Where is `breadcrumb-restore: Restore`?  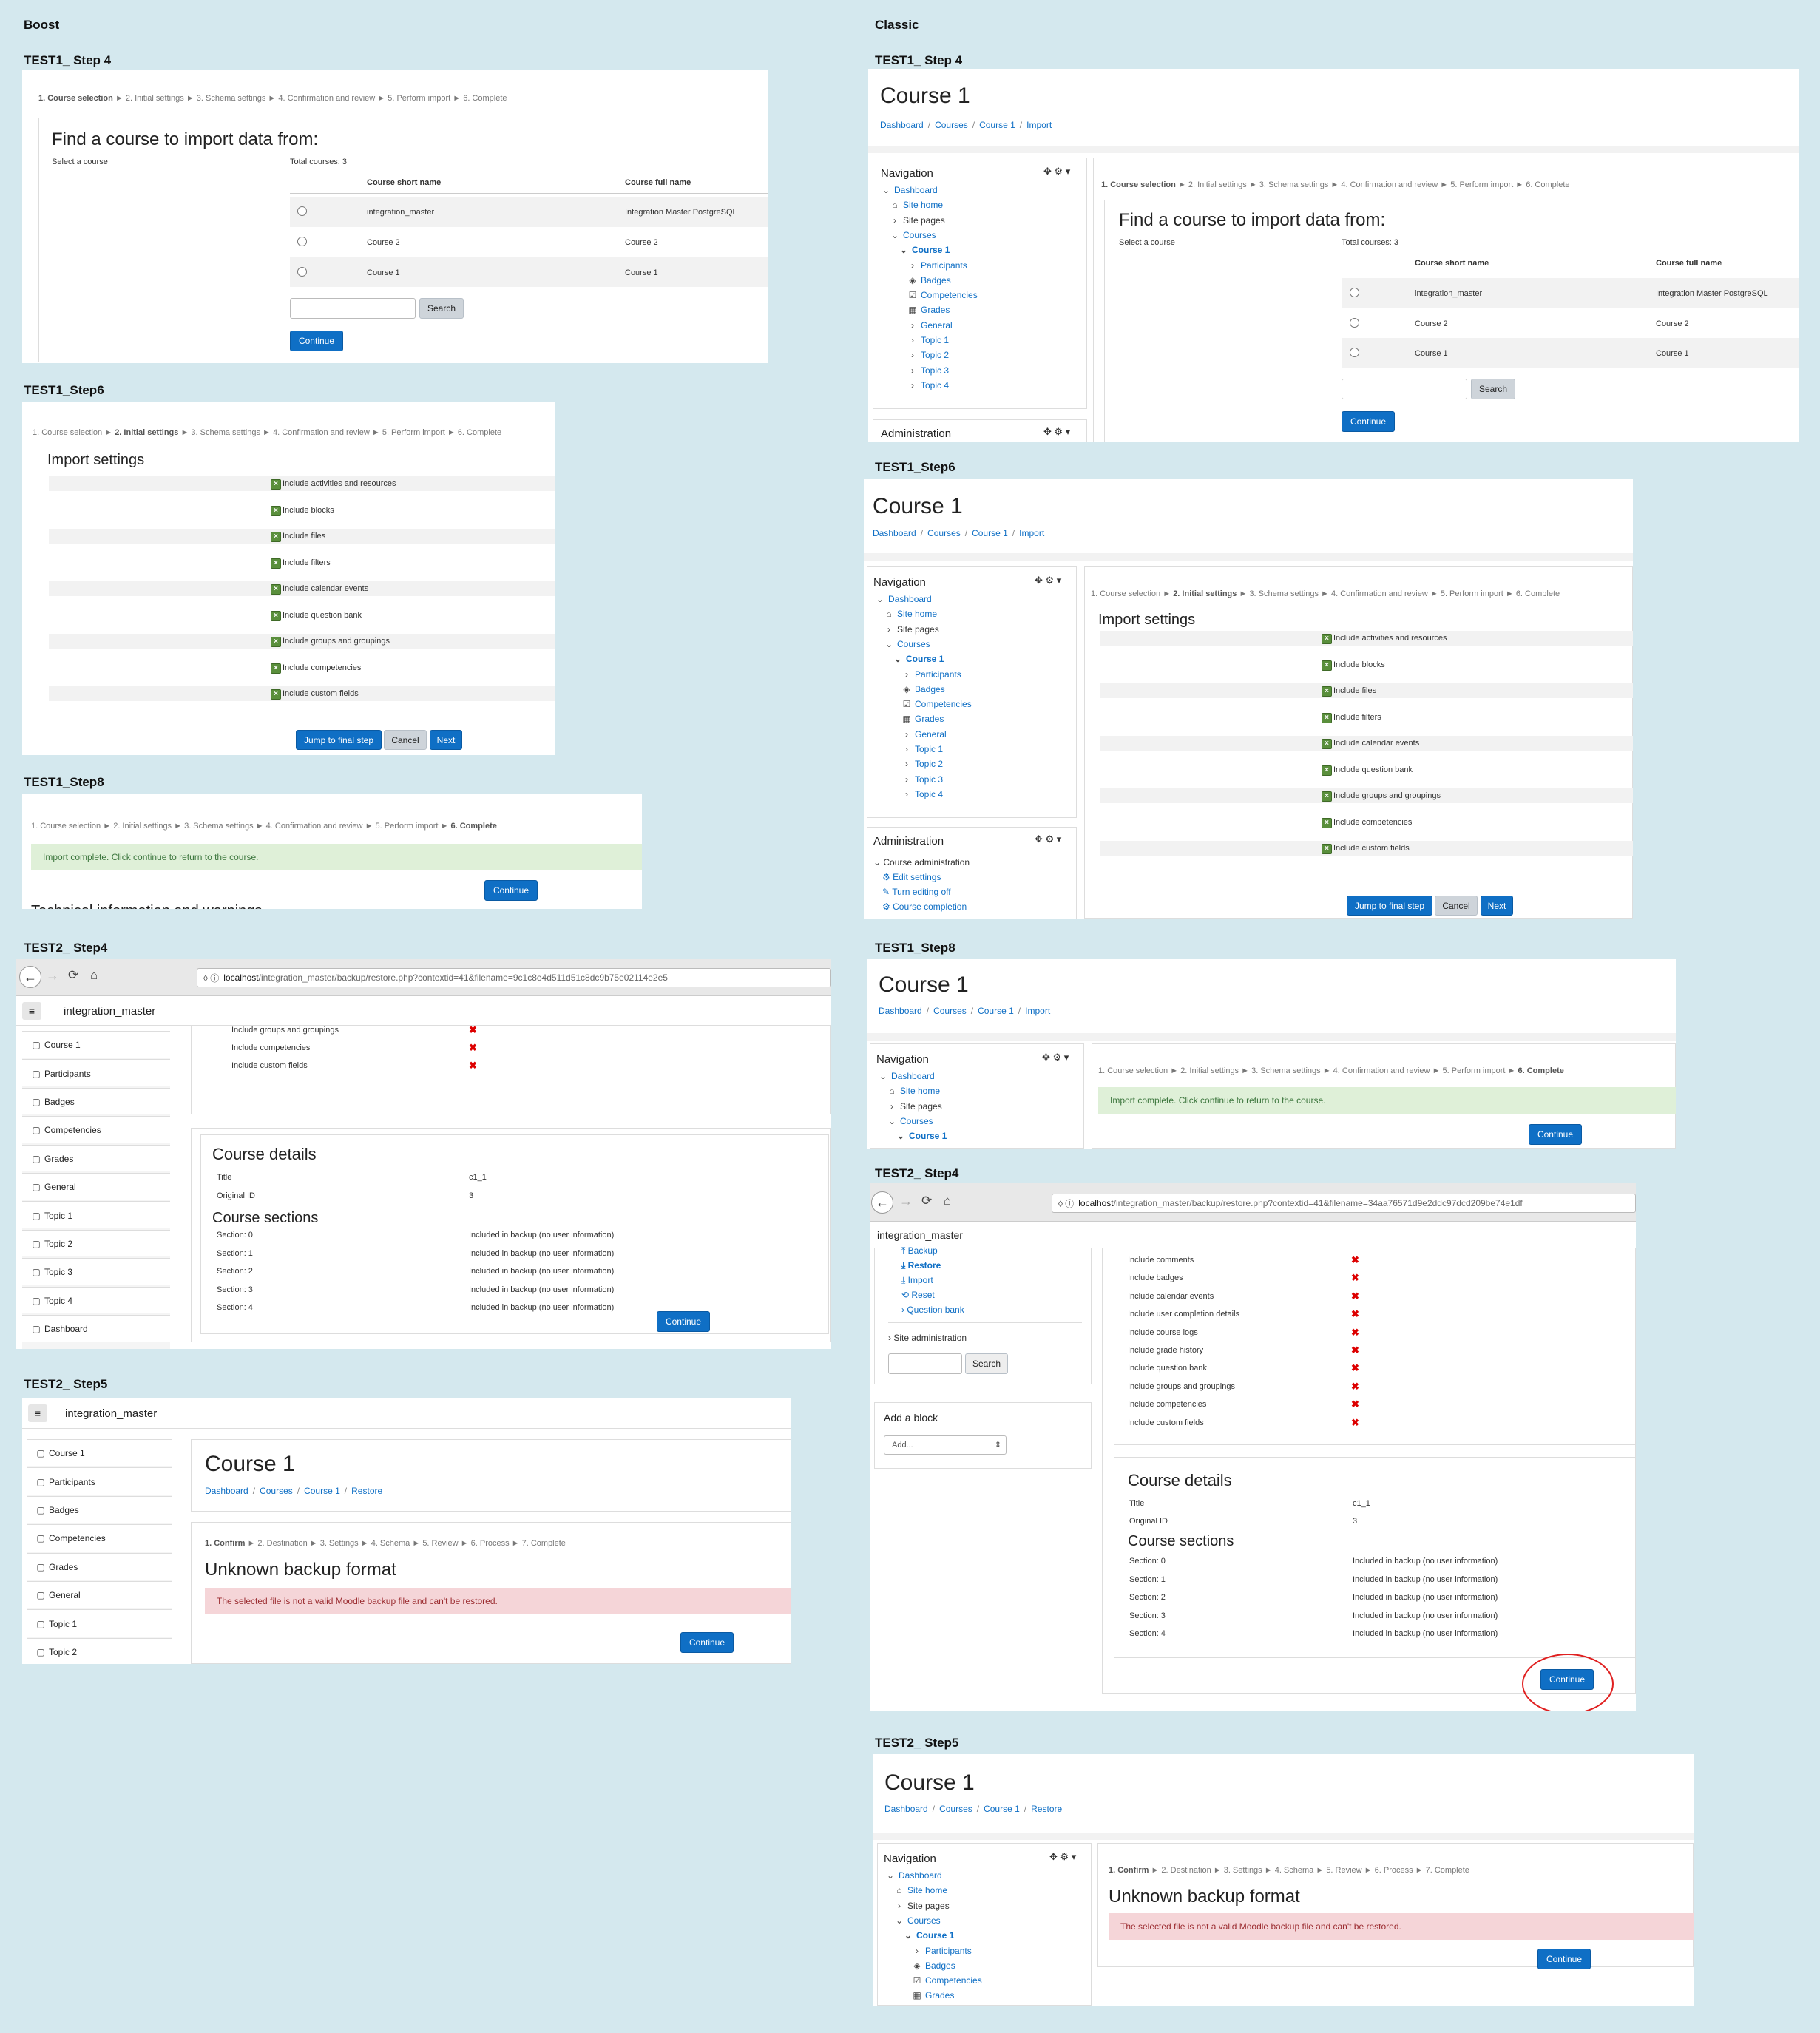
breadcrumb-restore: Restore is located at coordinates (367, 1491).